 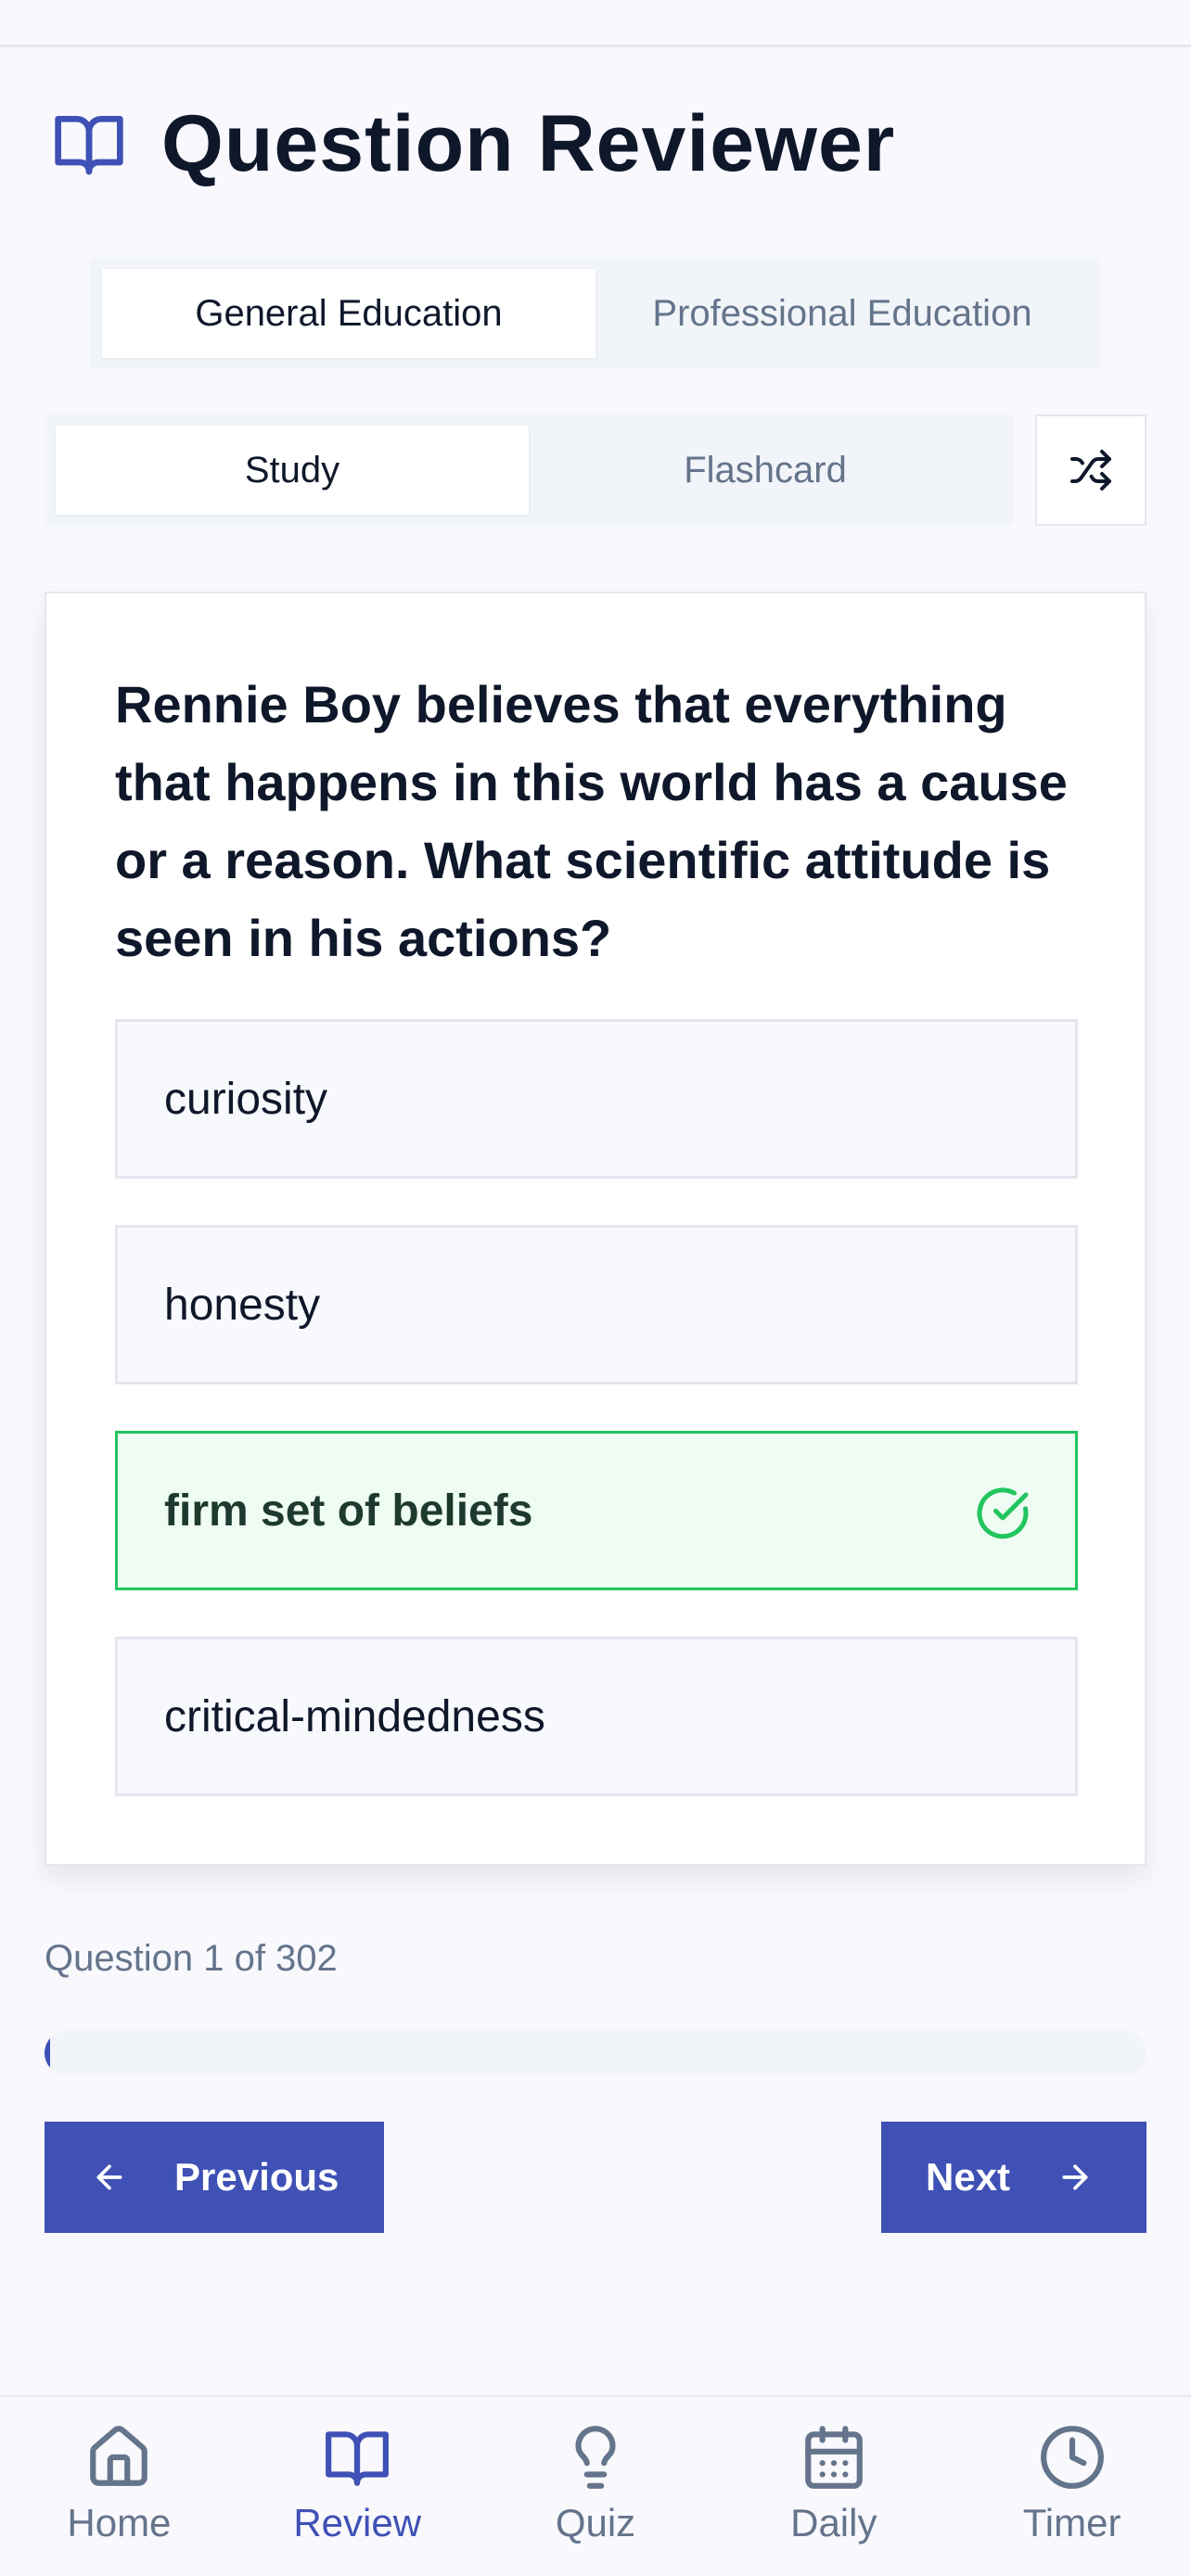 What do you see at coordinates (119, 2456) in the screenshot?
I see `home-icon` at bounding box center [119, 2456].